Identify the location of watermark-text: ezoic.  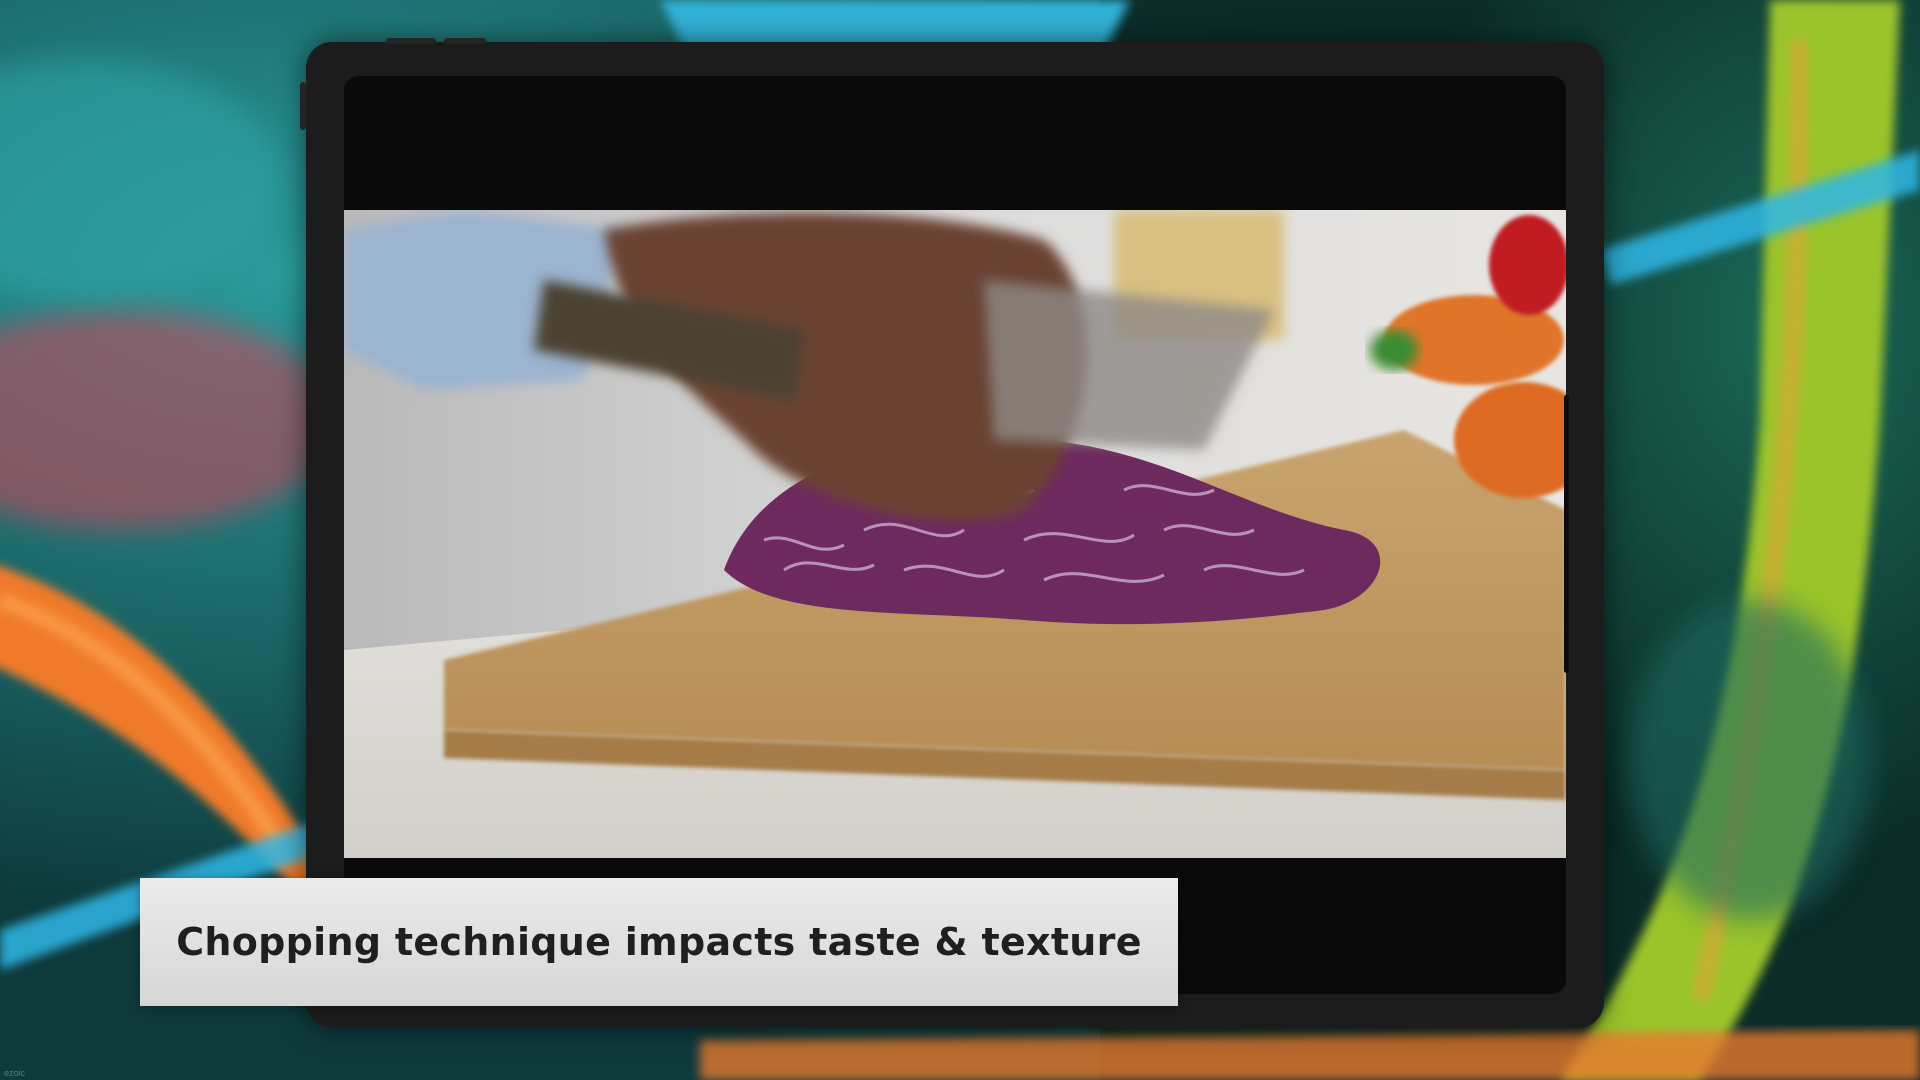
(15, 1073).